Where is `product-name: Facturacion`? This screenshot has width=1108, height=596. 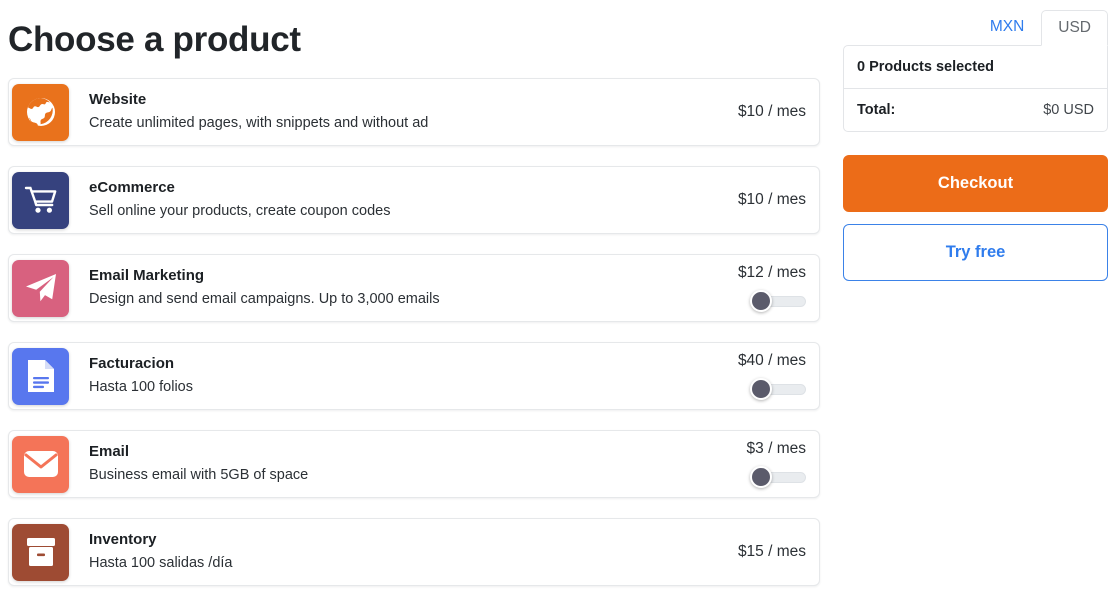 product-name: Facturacion is located at coordinates (132, 364).